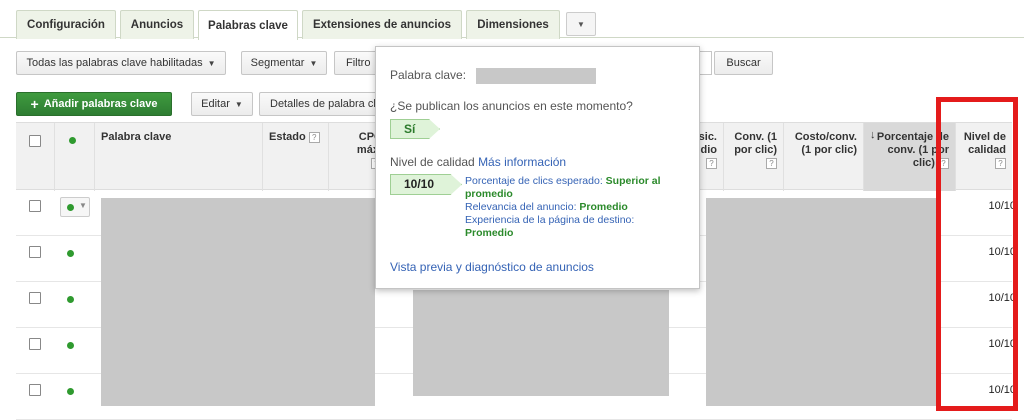  What do you see at coordinates (541, 343) in the screenshot?
I see `redacted-metrics` at bounding box center [541, 343].